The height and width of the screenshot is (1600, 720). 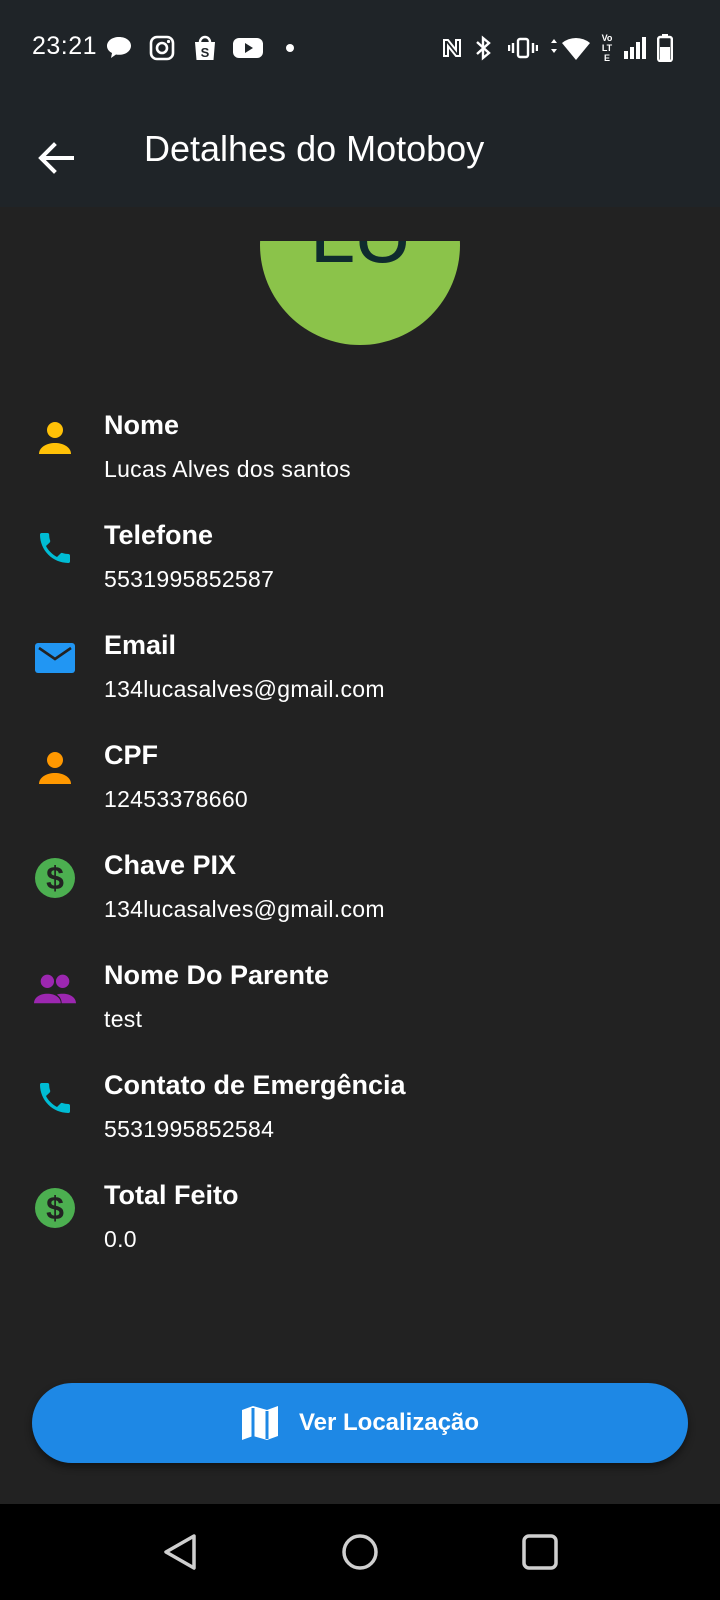 I want to click on field-label: Contato de Emergência, so click(x=255, y=1085).